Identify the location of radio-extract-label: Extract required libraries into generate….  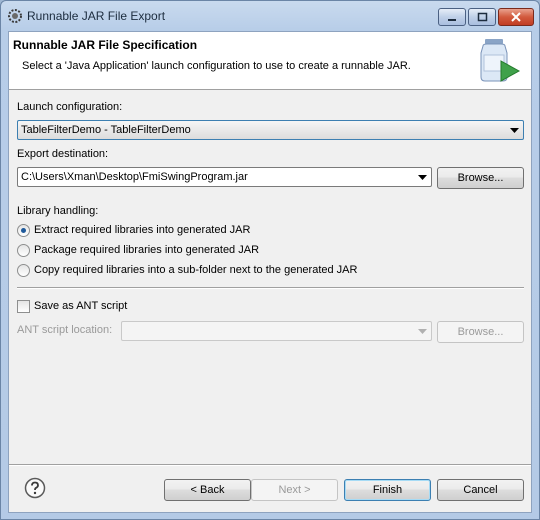
(142, 230).